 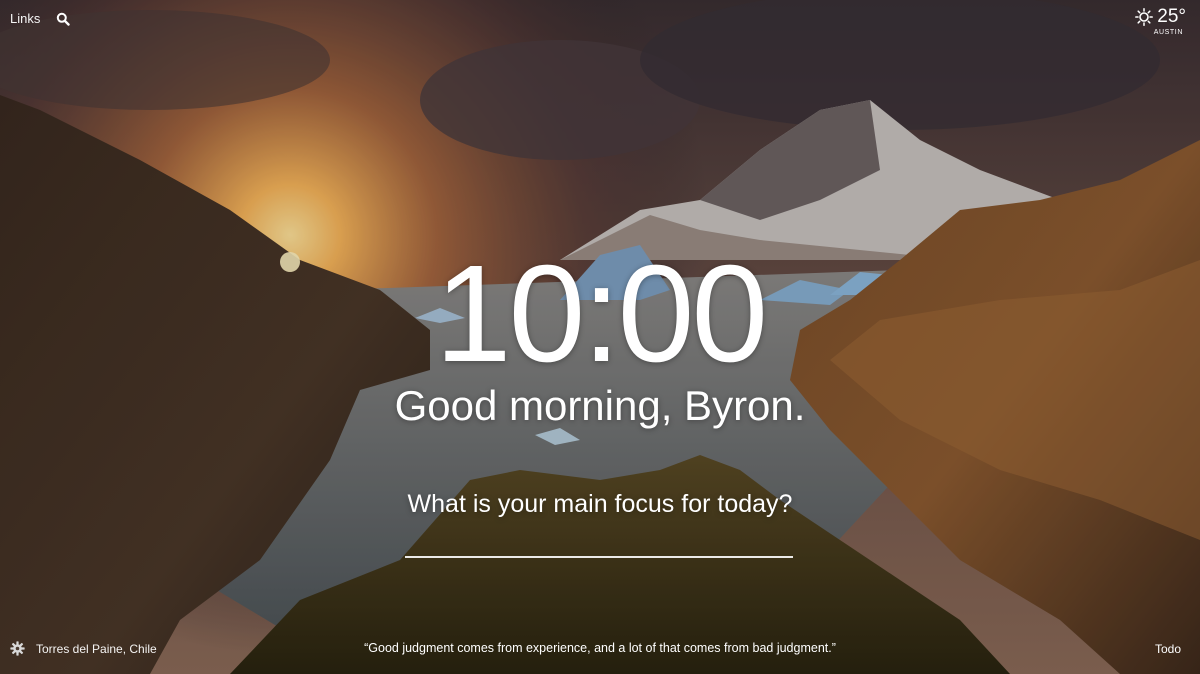 I want to click on greeting: Good morning, Byron., so click(x=600, y=405).